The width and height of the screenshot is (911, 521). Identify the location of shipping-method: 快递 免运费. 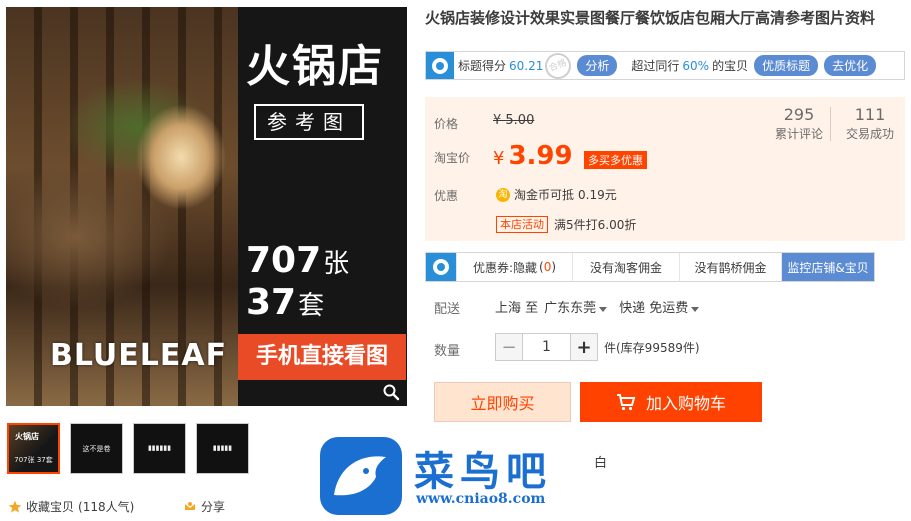
(659, 306).